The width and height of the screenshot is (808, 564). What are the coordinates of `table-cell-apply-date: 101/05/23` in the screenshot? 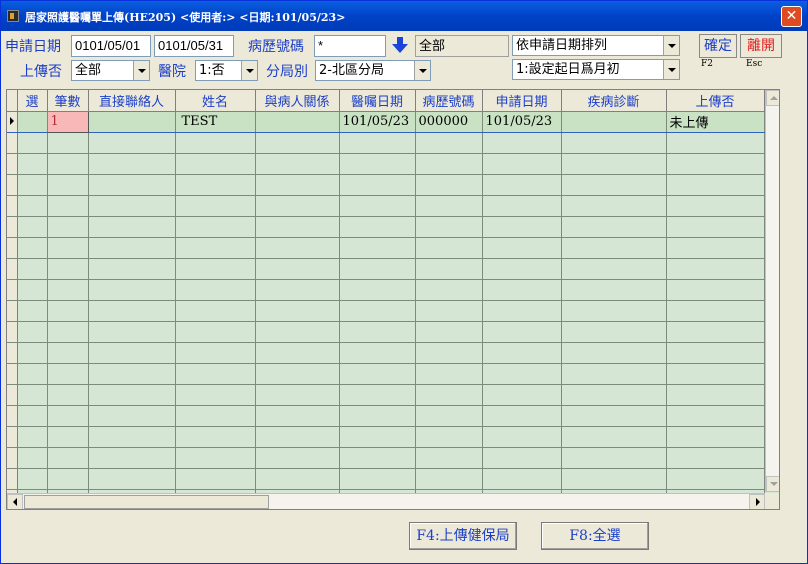 It's located at (522, 122).